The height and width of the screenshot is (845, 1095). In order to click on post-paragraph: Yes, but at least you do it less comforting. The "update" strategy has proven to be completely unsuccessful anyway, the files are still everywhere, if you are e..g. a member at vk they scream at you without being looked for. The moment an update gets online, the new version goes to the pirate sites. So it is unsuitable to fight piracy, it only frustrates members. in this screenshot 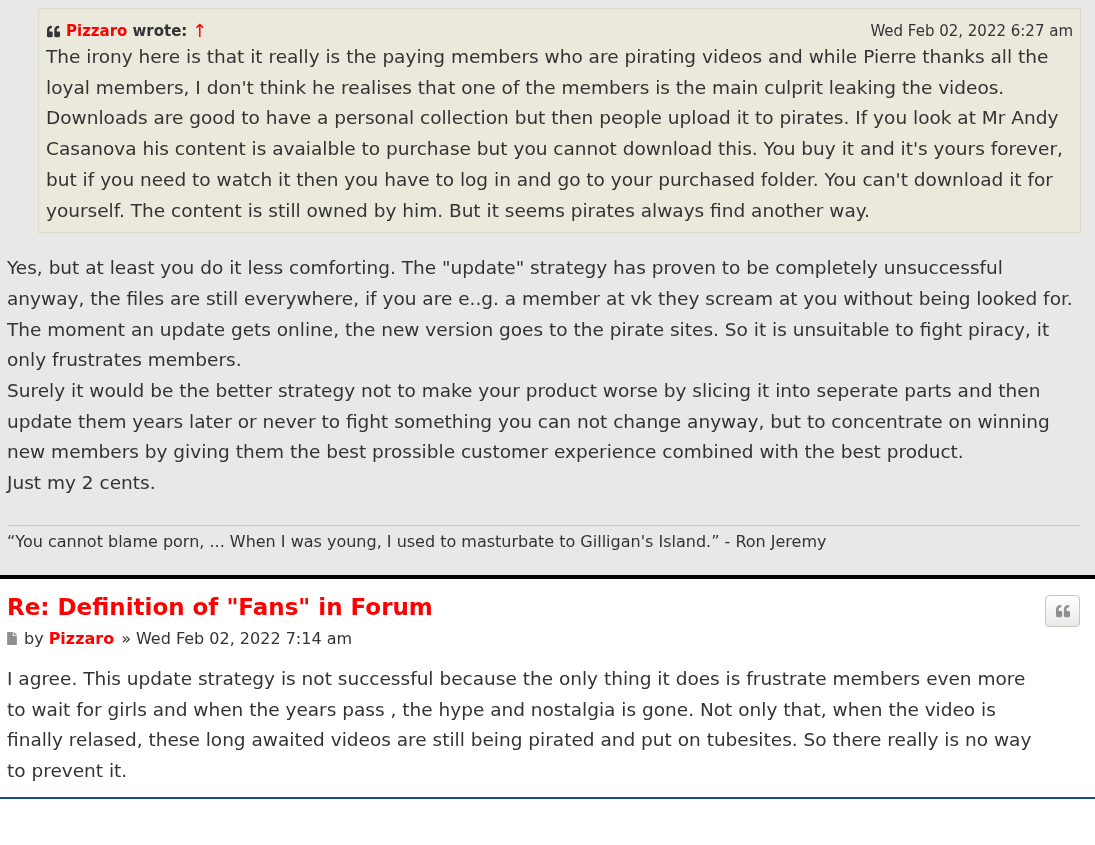, I will do `click(540, 314)`.